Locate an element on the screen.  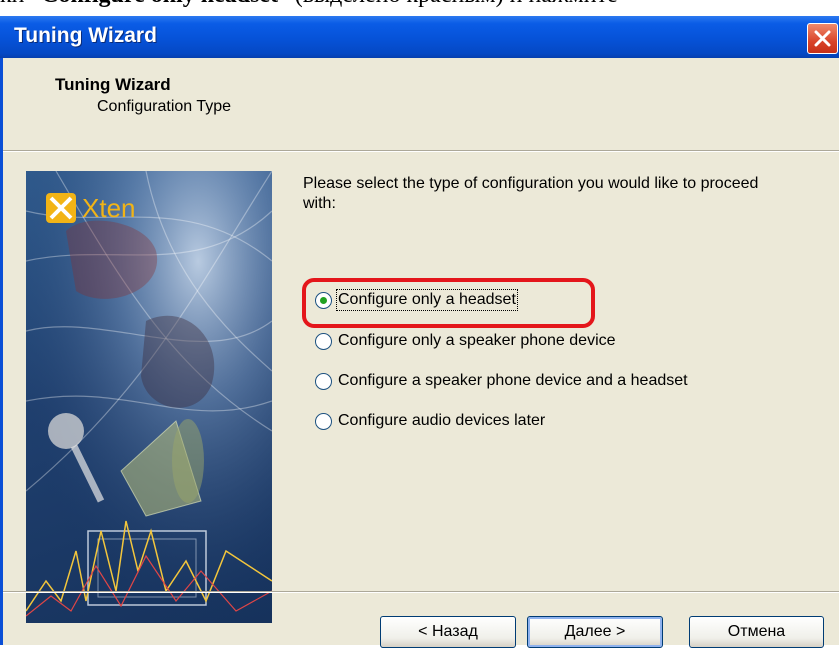
header-subtitle: Configuration Type is located at coordinates (164, 106).